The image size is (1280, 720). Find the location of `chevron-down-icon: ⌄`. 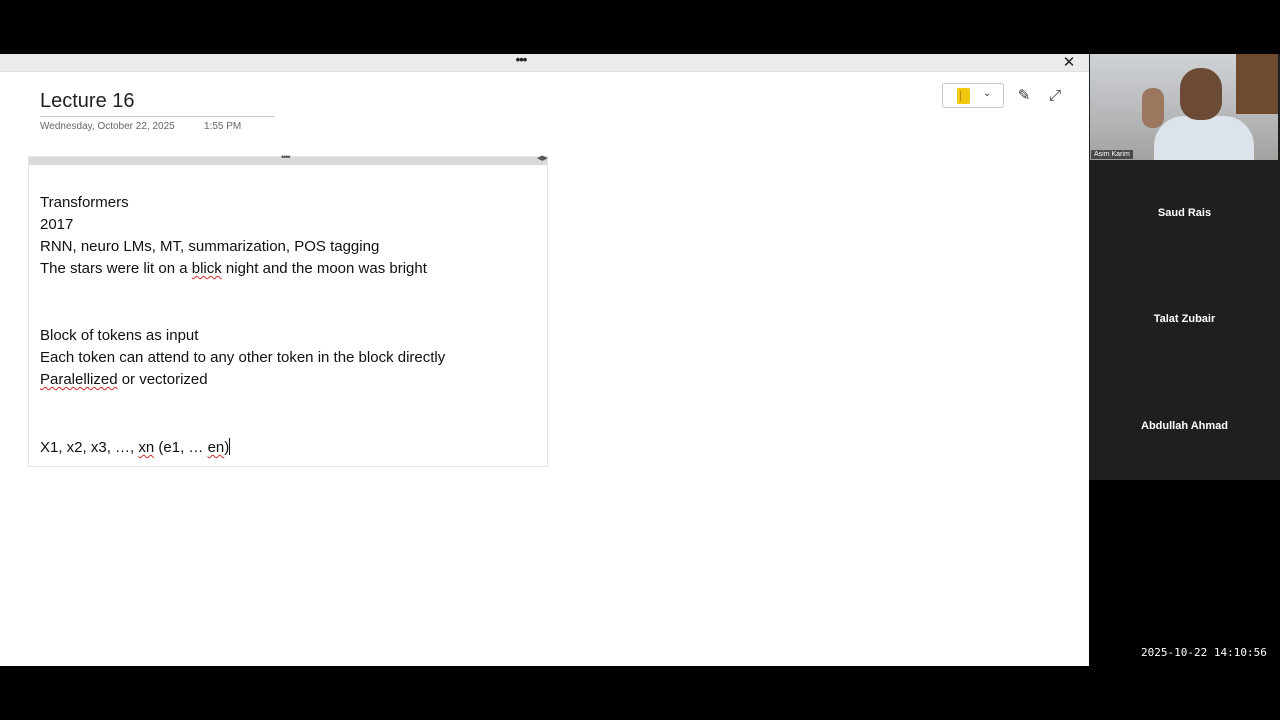

chevron-down-icon: ⌄ is located at coordinates (987, 93).